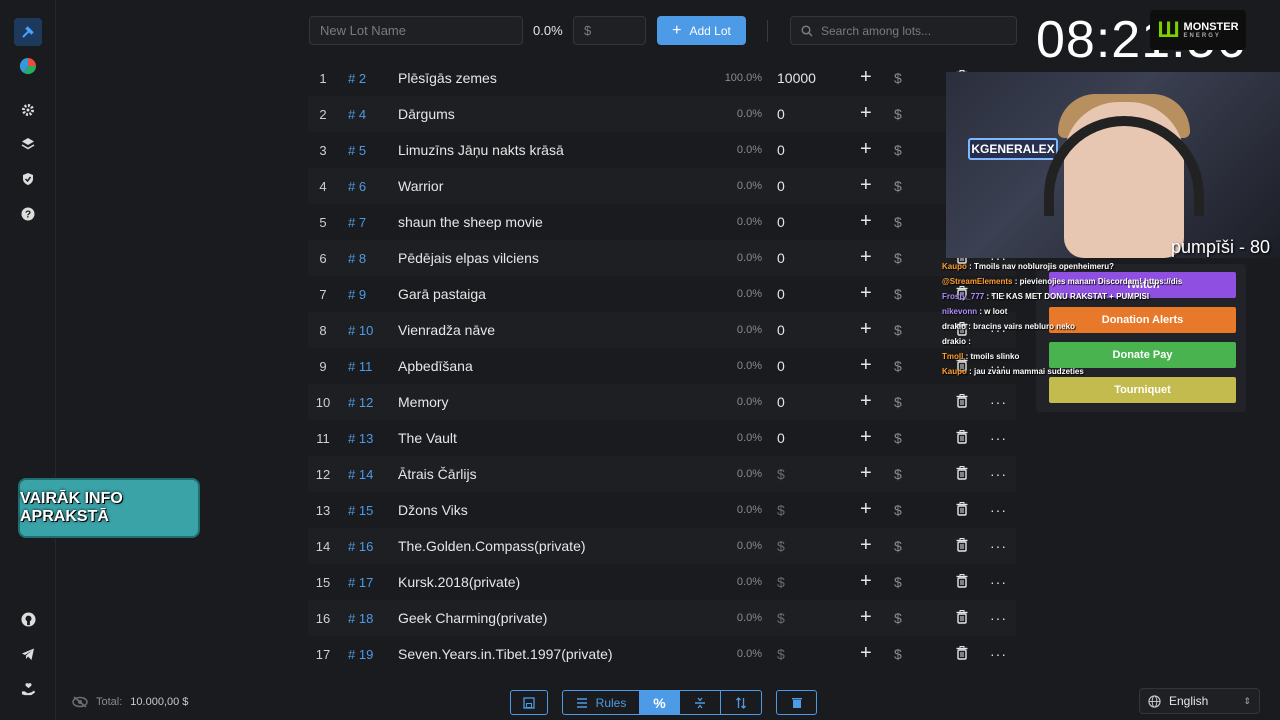 This screenshot has height=720, width=1280. I want to click on eye-off-icon, so click(80, 702).